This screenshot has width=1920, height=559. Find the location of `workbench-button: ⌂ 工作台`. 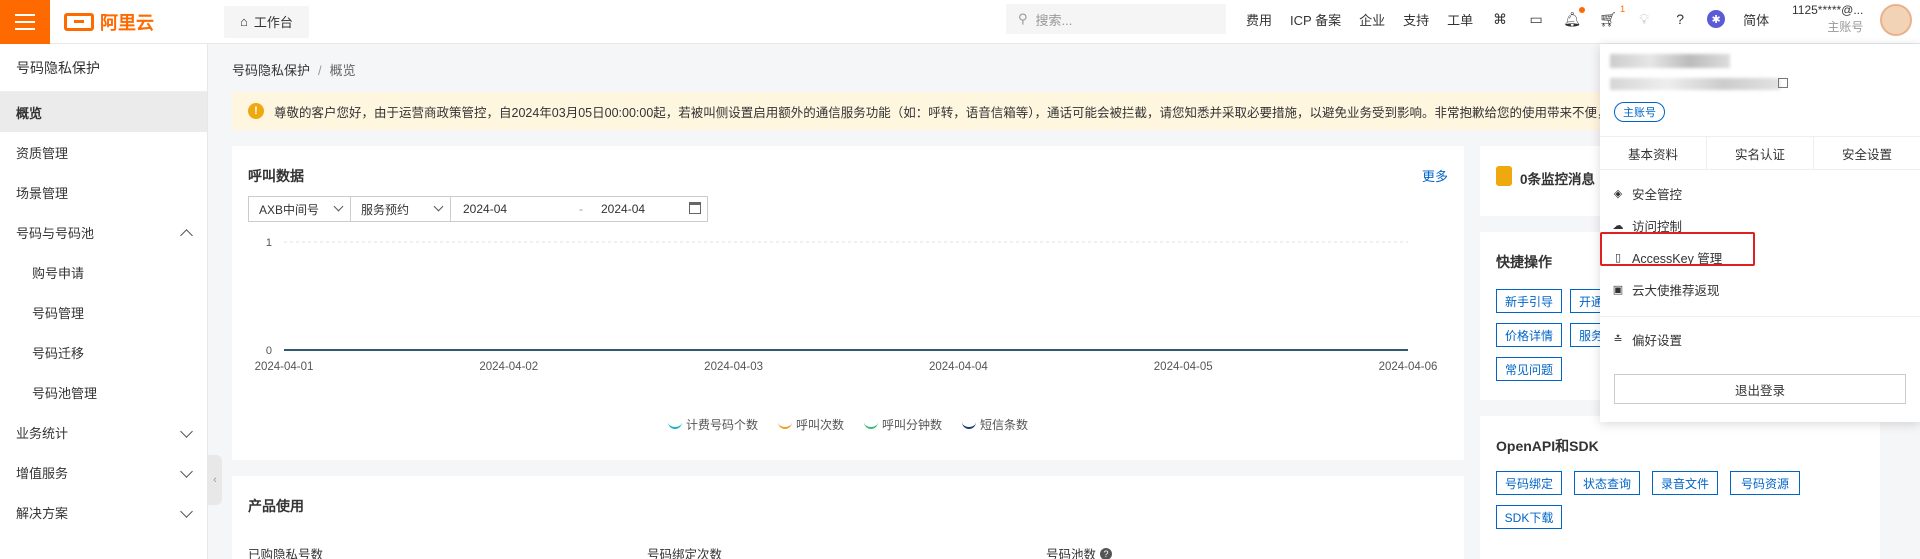

workbench-button: ⌂ 工作台 is located at coordinates (266, 21).